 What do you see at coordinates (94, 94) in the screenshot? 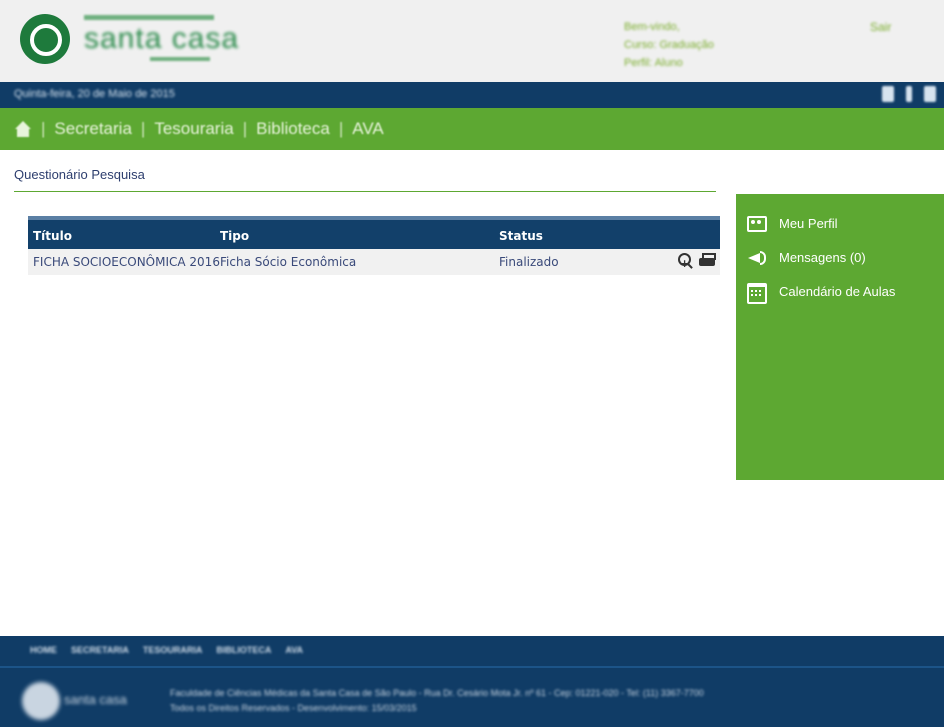
I see `current-date: Quinta-feira, 20 de Maio de 2015` at bounding box center [94, 94].